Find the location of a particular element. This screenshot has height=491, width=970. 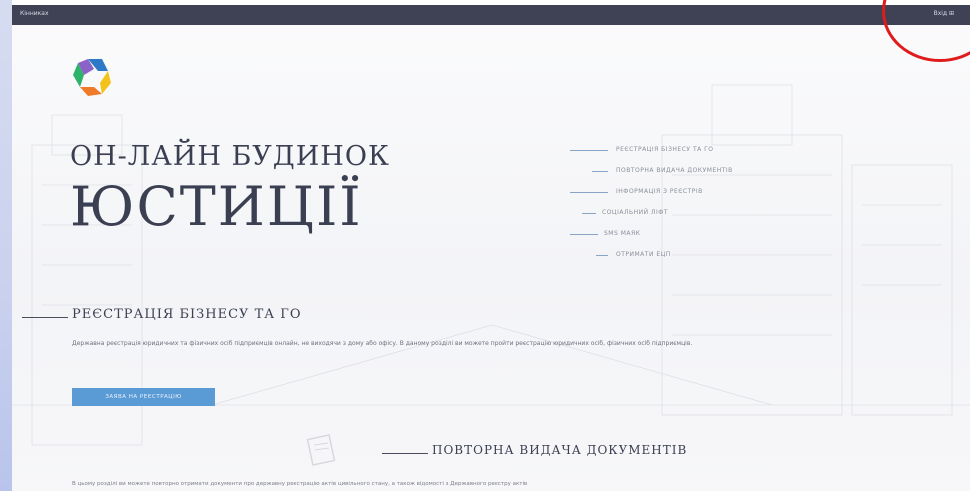

nav-item-sms-mayak: SMS МАЯК is located at coordinates (682, 238).